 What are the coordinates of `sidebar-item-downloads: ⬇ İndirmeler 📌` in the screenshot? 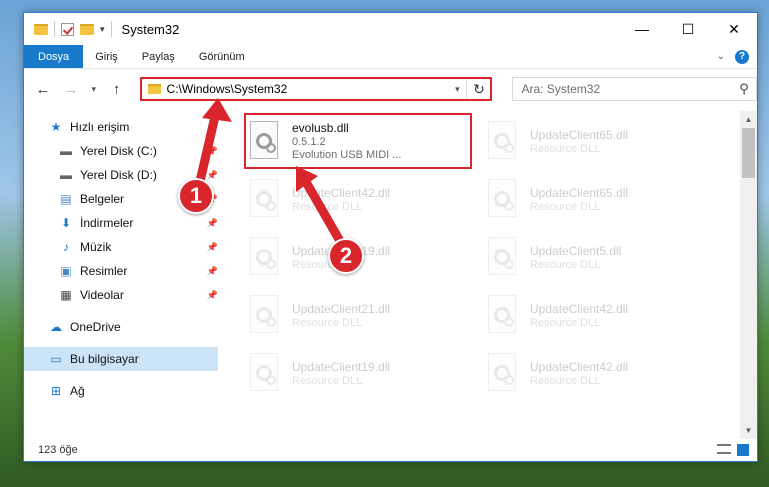 It's located at (121, 223).